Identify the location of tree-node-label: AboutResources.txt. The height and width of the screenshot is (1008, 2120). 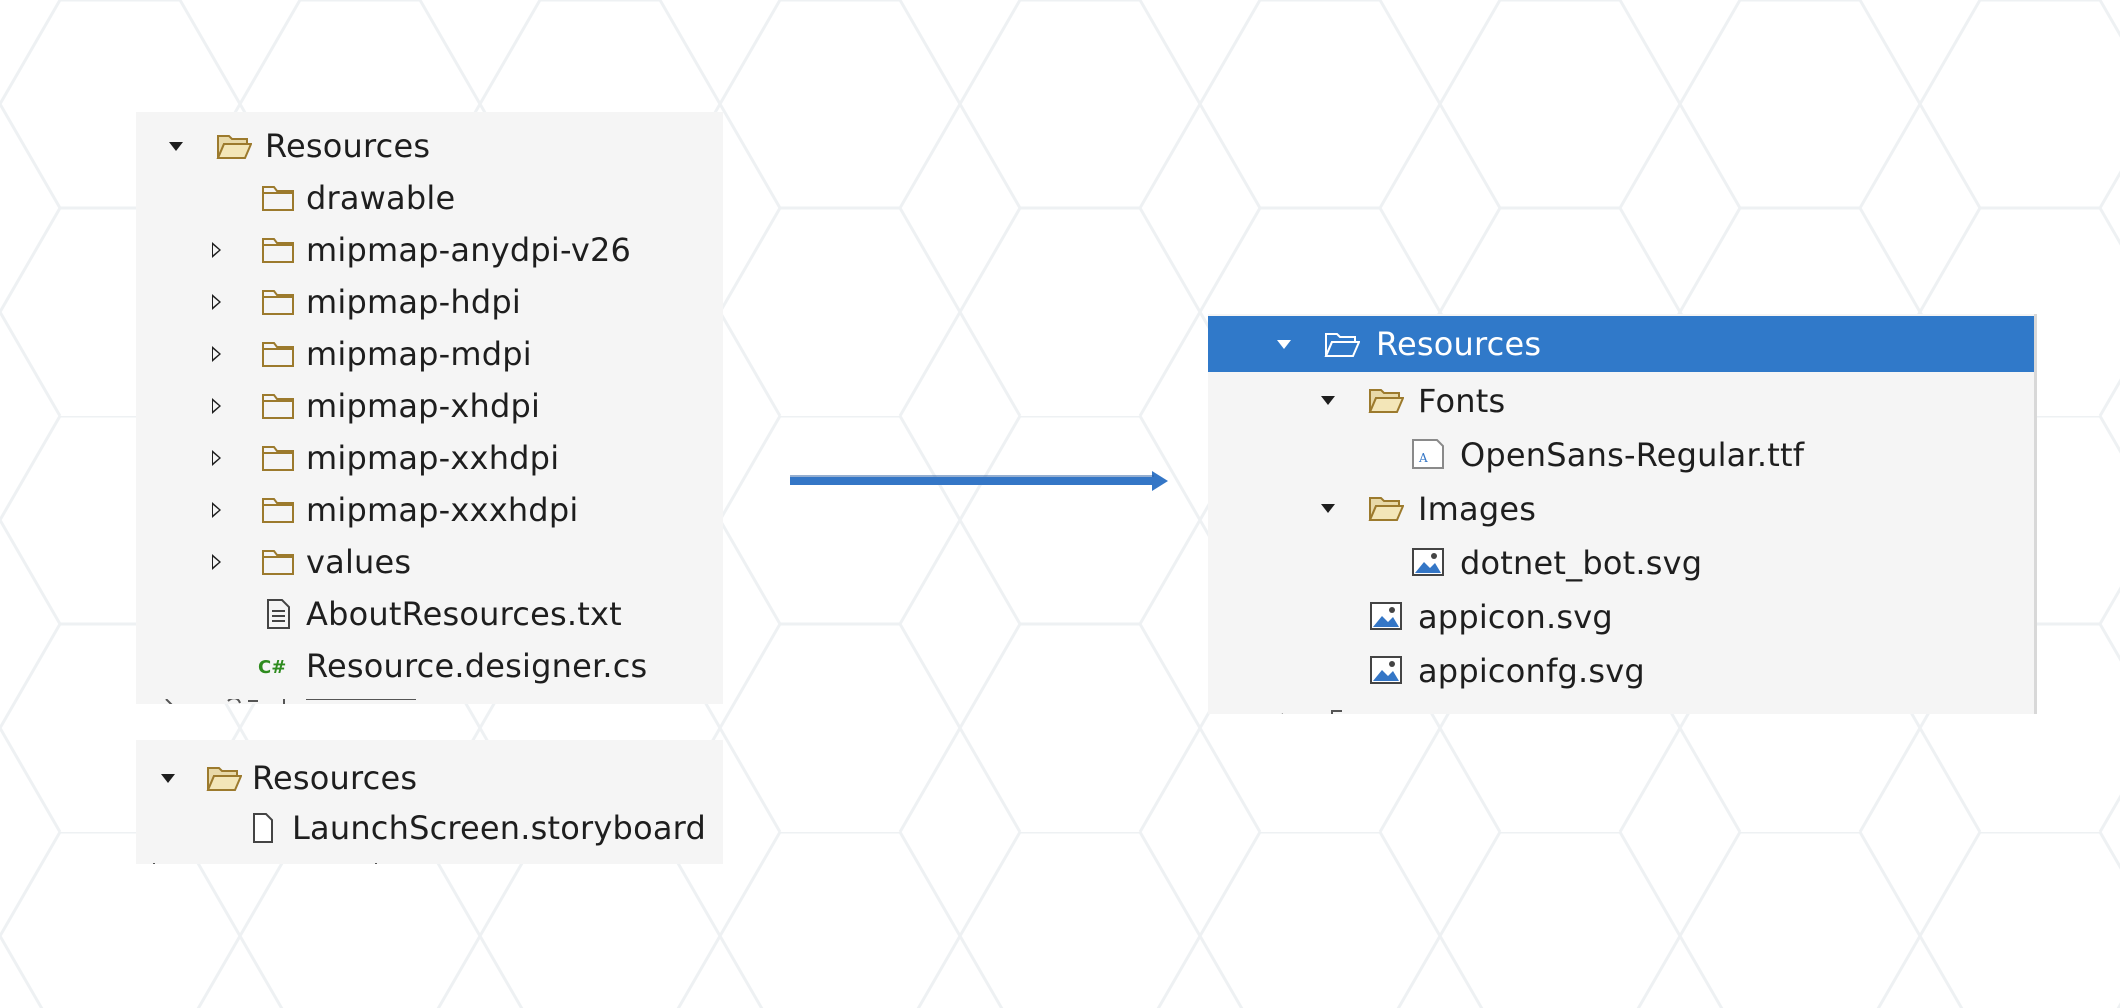
(464, 614).